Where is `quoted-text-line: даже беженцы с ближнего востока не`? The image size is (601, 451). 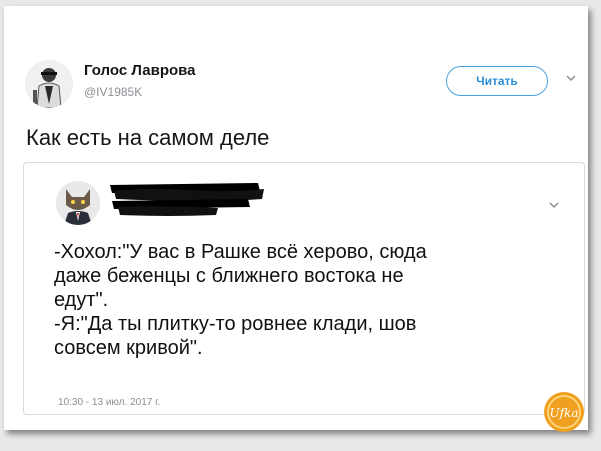
quoted-text-line: даже беженцы с ближнего востока не is located at coordinates (229, 276).